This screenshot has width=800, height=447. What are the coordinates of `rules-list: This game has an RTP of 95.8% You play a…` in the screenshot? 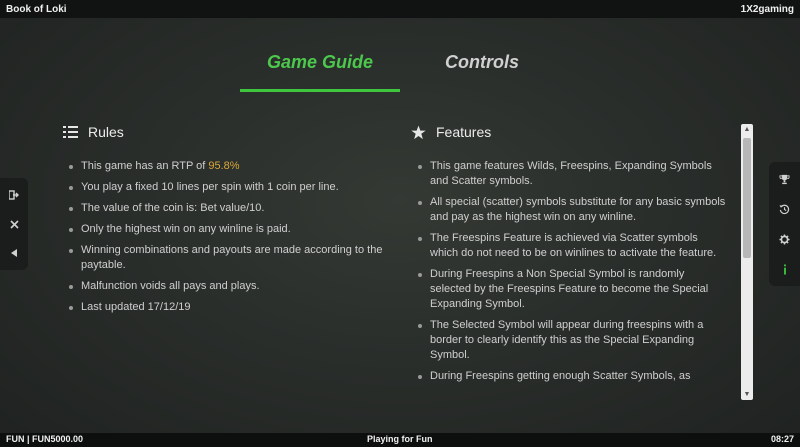 It's located at (229, 240).